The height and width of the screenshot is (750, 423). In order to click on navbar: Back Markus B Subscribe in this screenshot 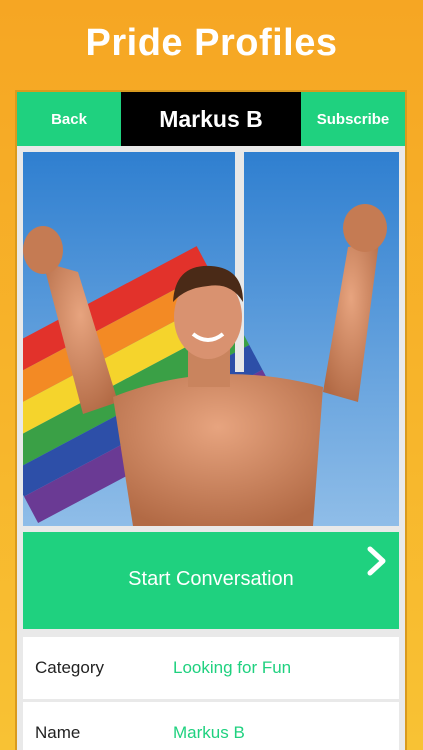, I will do `click(211, 119)`.